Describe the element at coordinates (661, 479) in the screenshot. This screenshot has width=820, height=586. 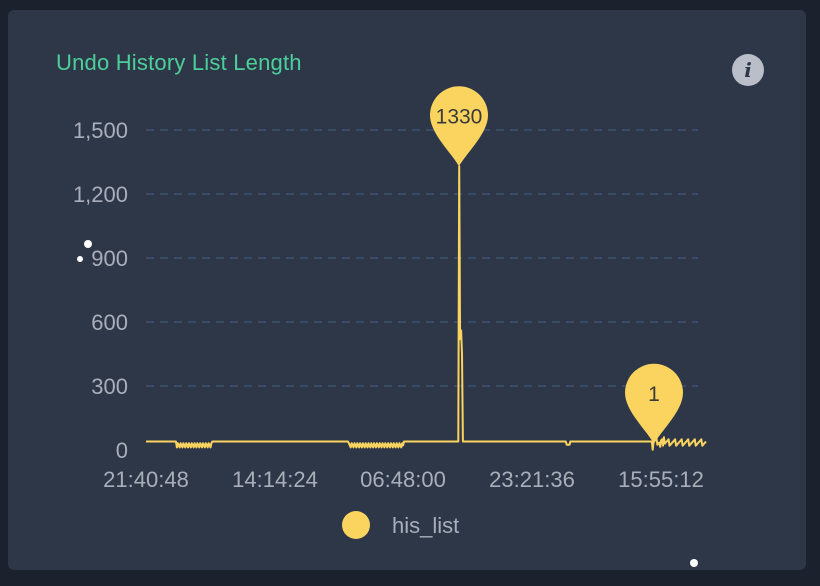
I see `x-tick-label: 15:55:12` at that location.